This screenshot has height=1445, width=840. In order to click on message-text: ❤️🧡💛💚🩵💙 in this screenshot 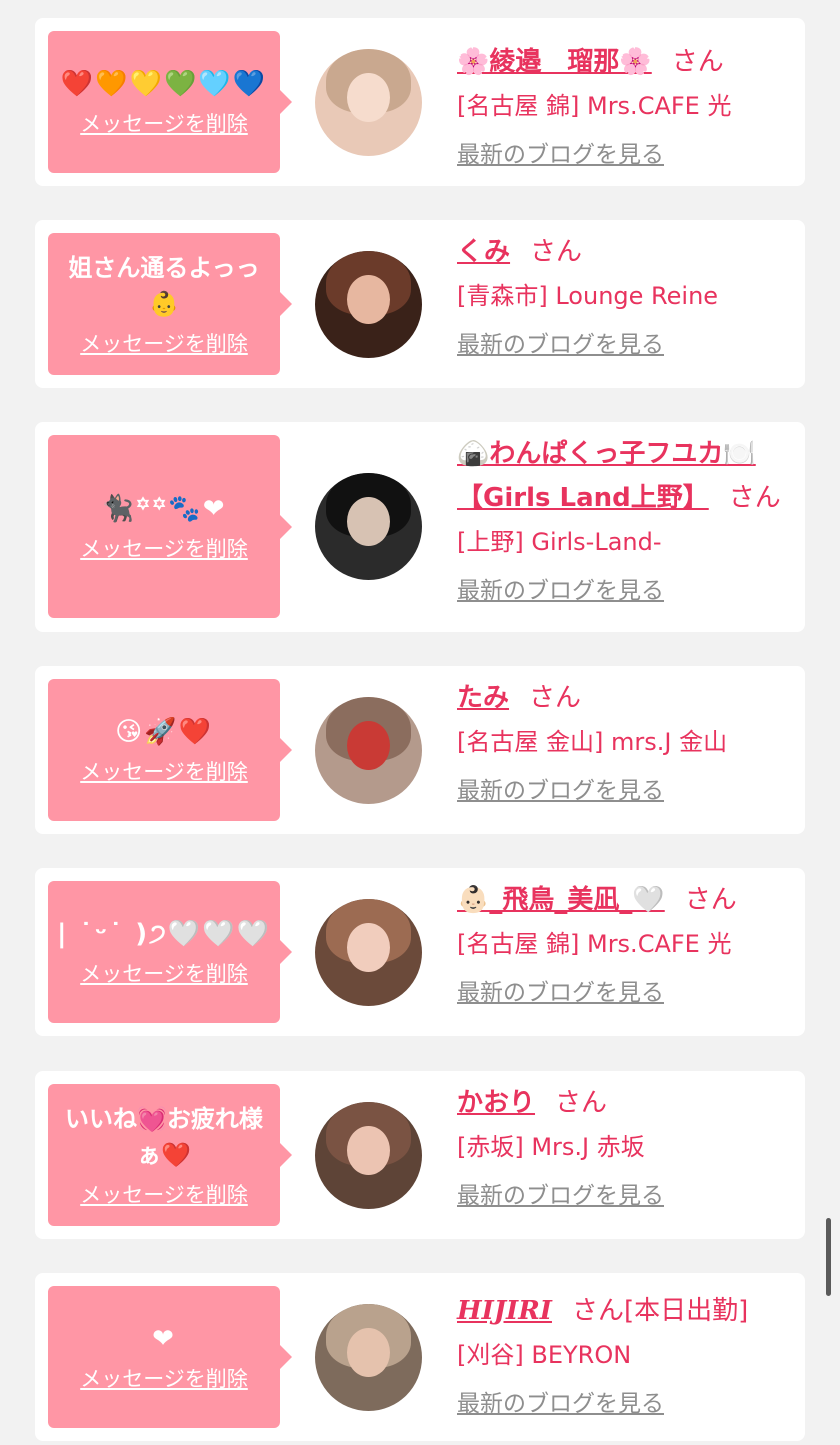, I will do `click(164, 84)`.